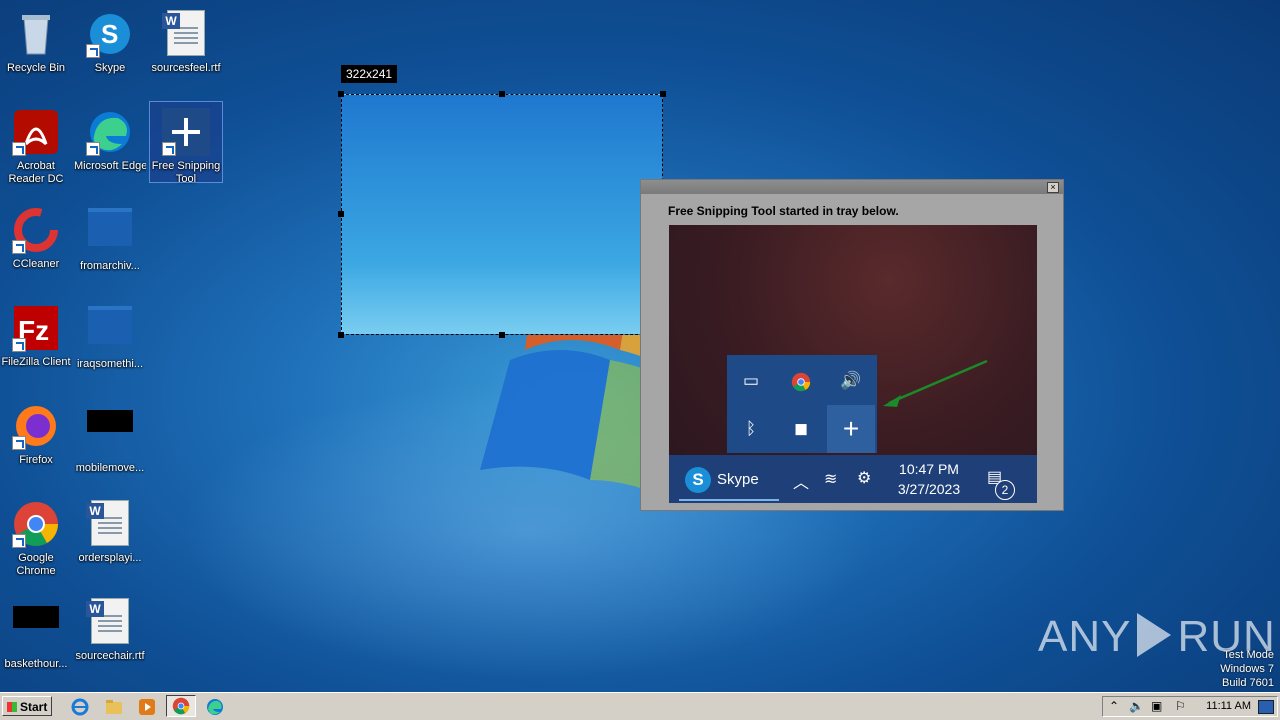  I want to click on windows-flag-icon, so click(12, 707).